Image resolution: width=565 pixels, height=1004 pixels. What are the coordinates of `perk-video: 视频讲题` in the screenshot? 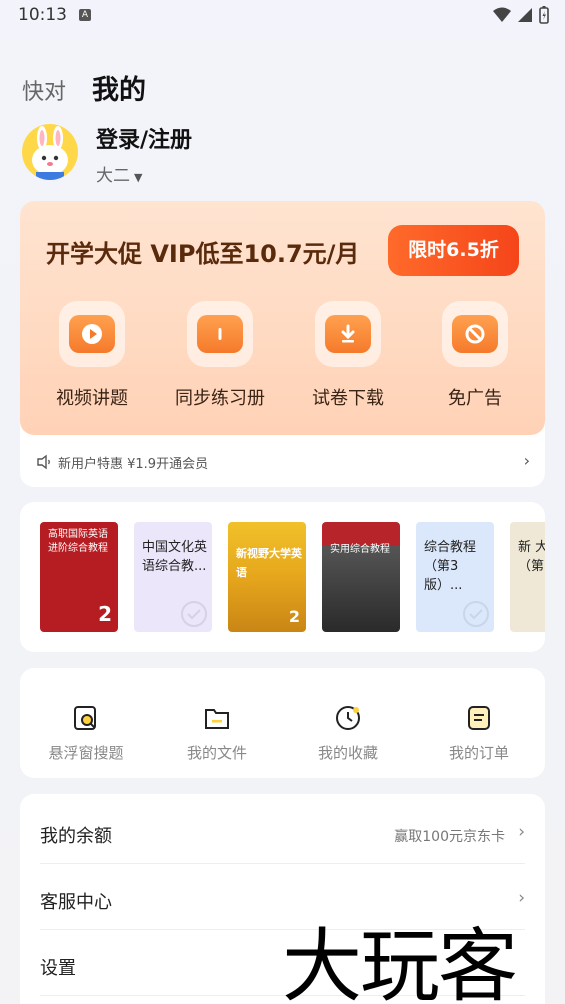 It's located at (92, 355).